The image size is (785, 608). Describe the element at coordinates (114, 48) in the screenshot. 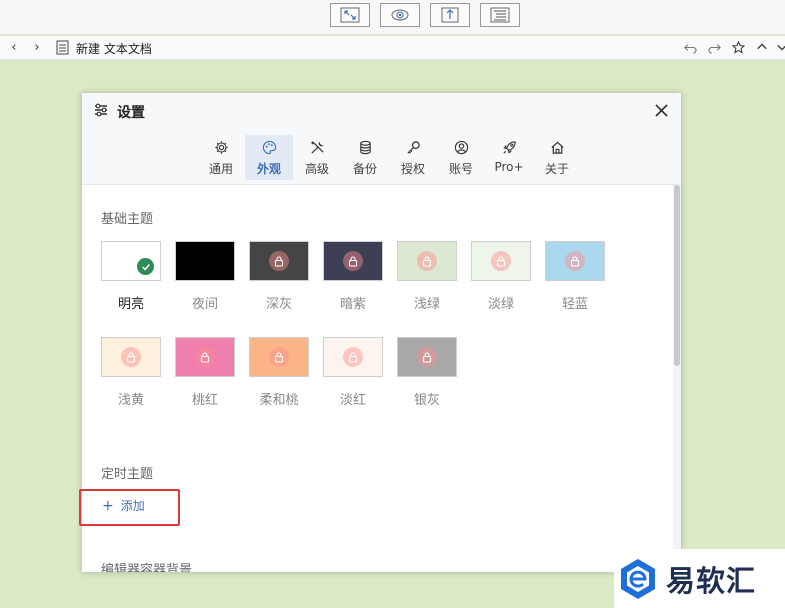

I see `document-title: 新建 文本文档` at that location.